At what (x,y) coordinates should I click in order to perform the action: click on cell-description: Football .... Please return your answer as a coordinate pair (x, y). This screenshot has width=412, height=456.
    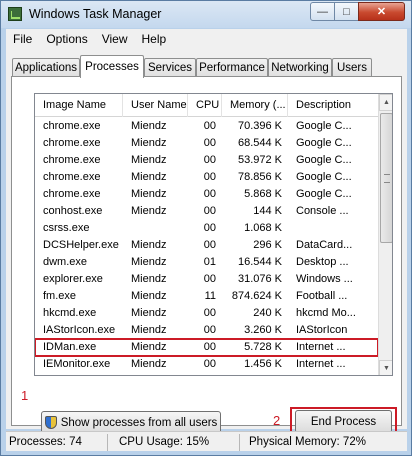
    Looking at the image, I should click on (322, 296).